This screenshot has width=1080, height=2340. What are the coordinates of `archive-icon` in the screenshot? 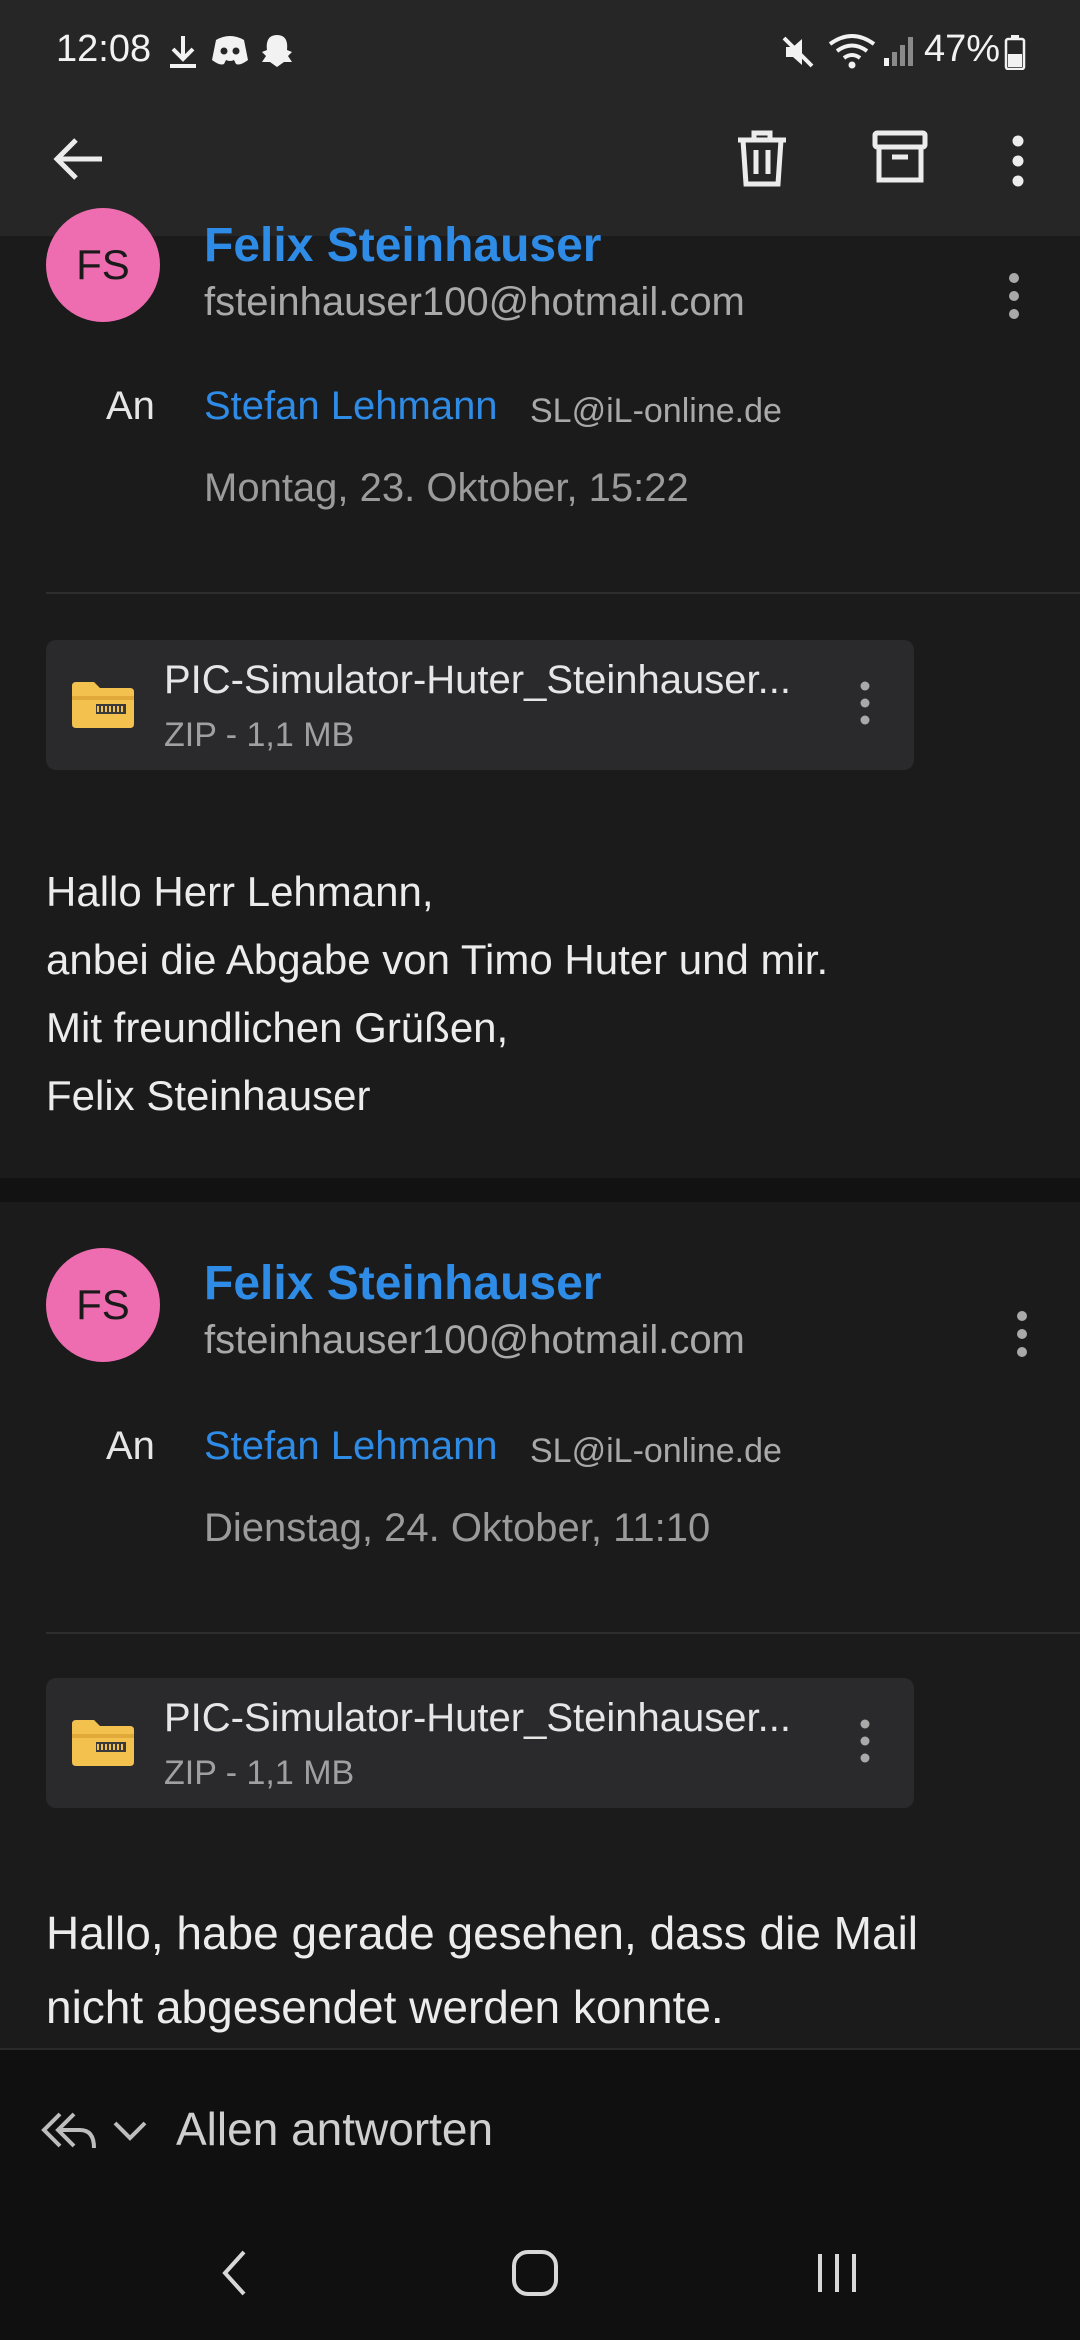 It's located at (900, 157).